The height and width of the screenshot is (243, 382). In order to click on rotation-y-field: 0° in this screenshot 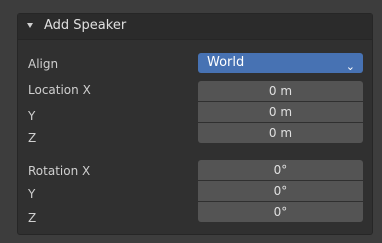, I will do `click(280, 191)`.